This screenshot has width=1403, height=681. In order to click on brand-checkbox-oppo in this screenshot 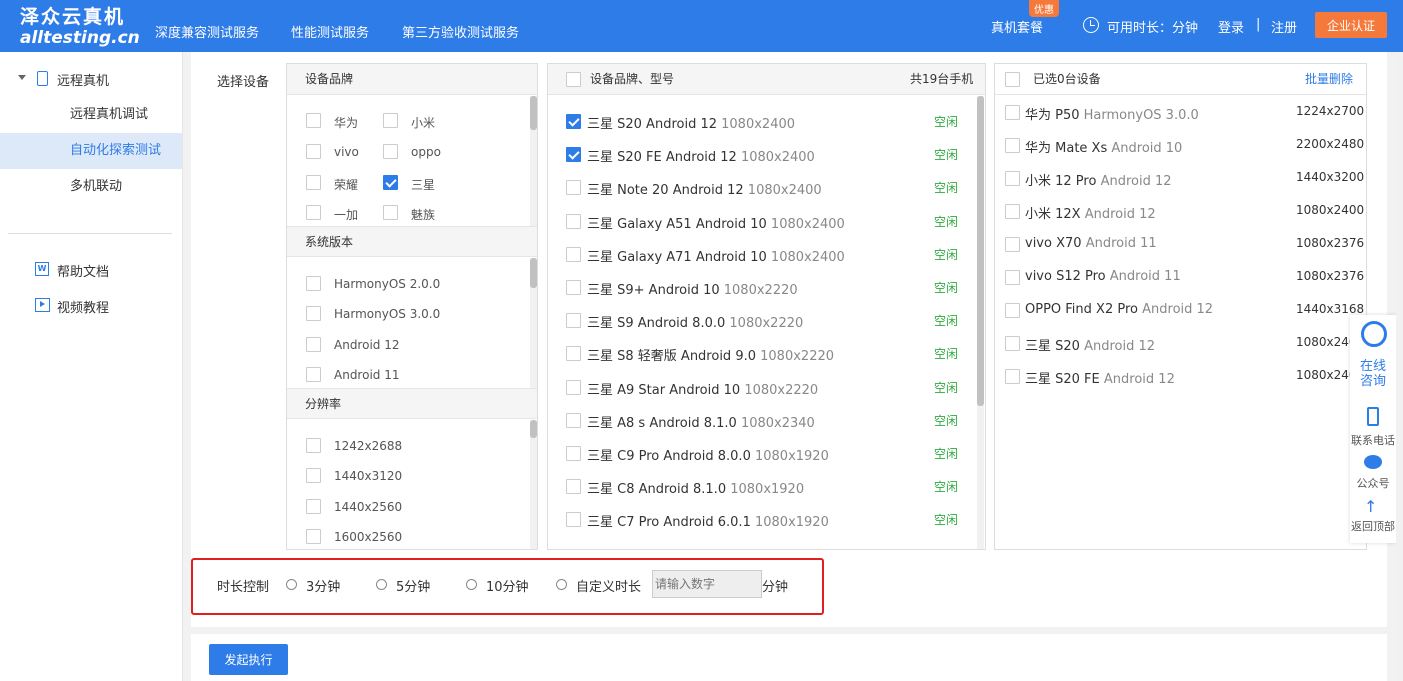, I will do `click(390, 151)`.